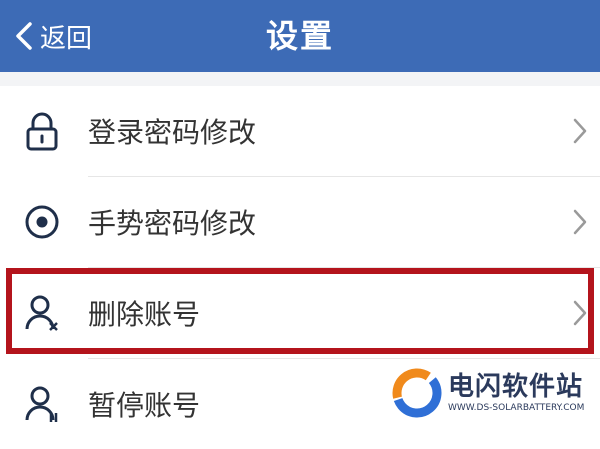 The height and width of the screenshot is (449, 600). Describe the element at coordinates (417, 393) in the screenshot. I see `site-logo-icon` at that location.